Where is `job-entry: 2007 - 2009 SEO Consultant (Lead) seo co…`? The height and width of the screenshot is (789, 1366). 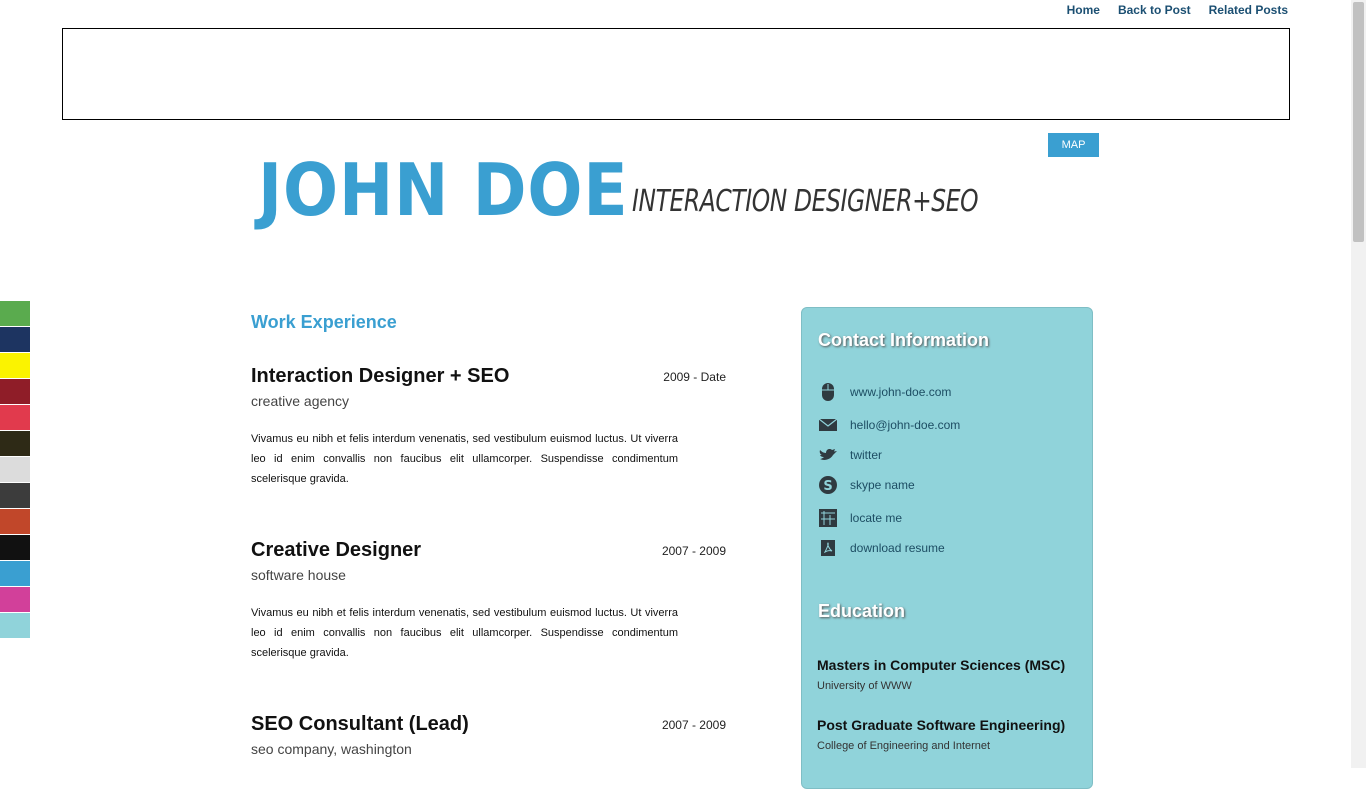 job-entry: 2007 - 2009 SEO Consultant (Lead) seo co… is located at coordinates (488, 735).